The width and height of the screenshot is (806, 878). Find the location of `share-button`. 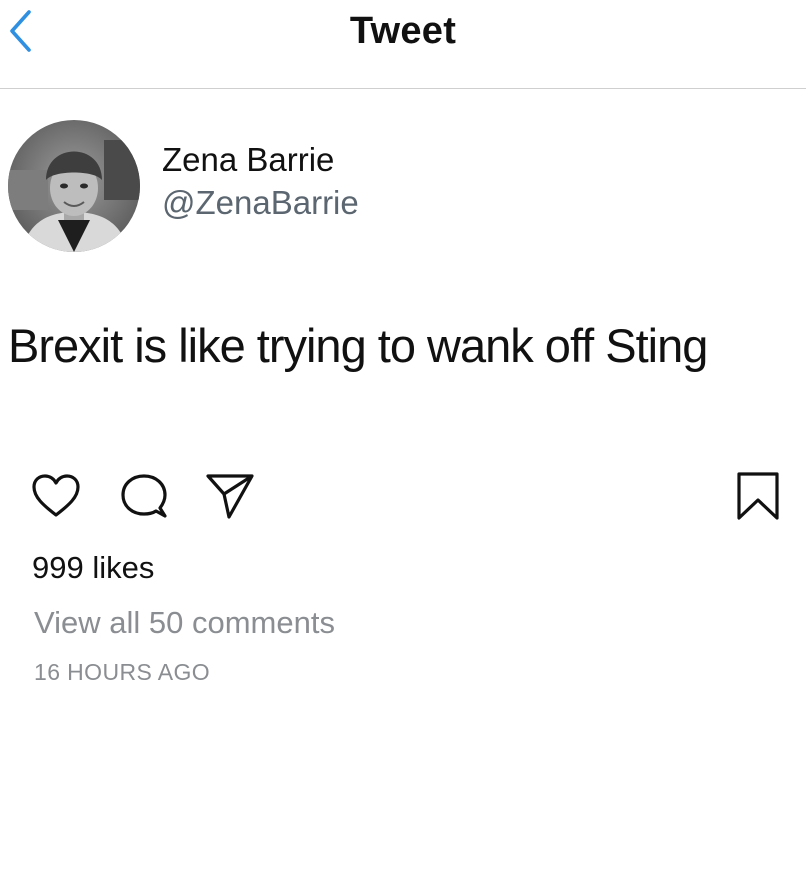

share-button is located at coordinates (230, 498).